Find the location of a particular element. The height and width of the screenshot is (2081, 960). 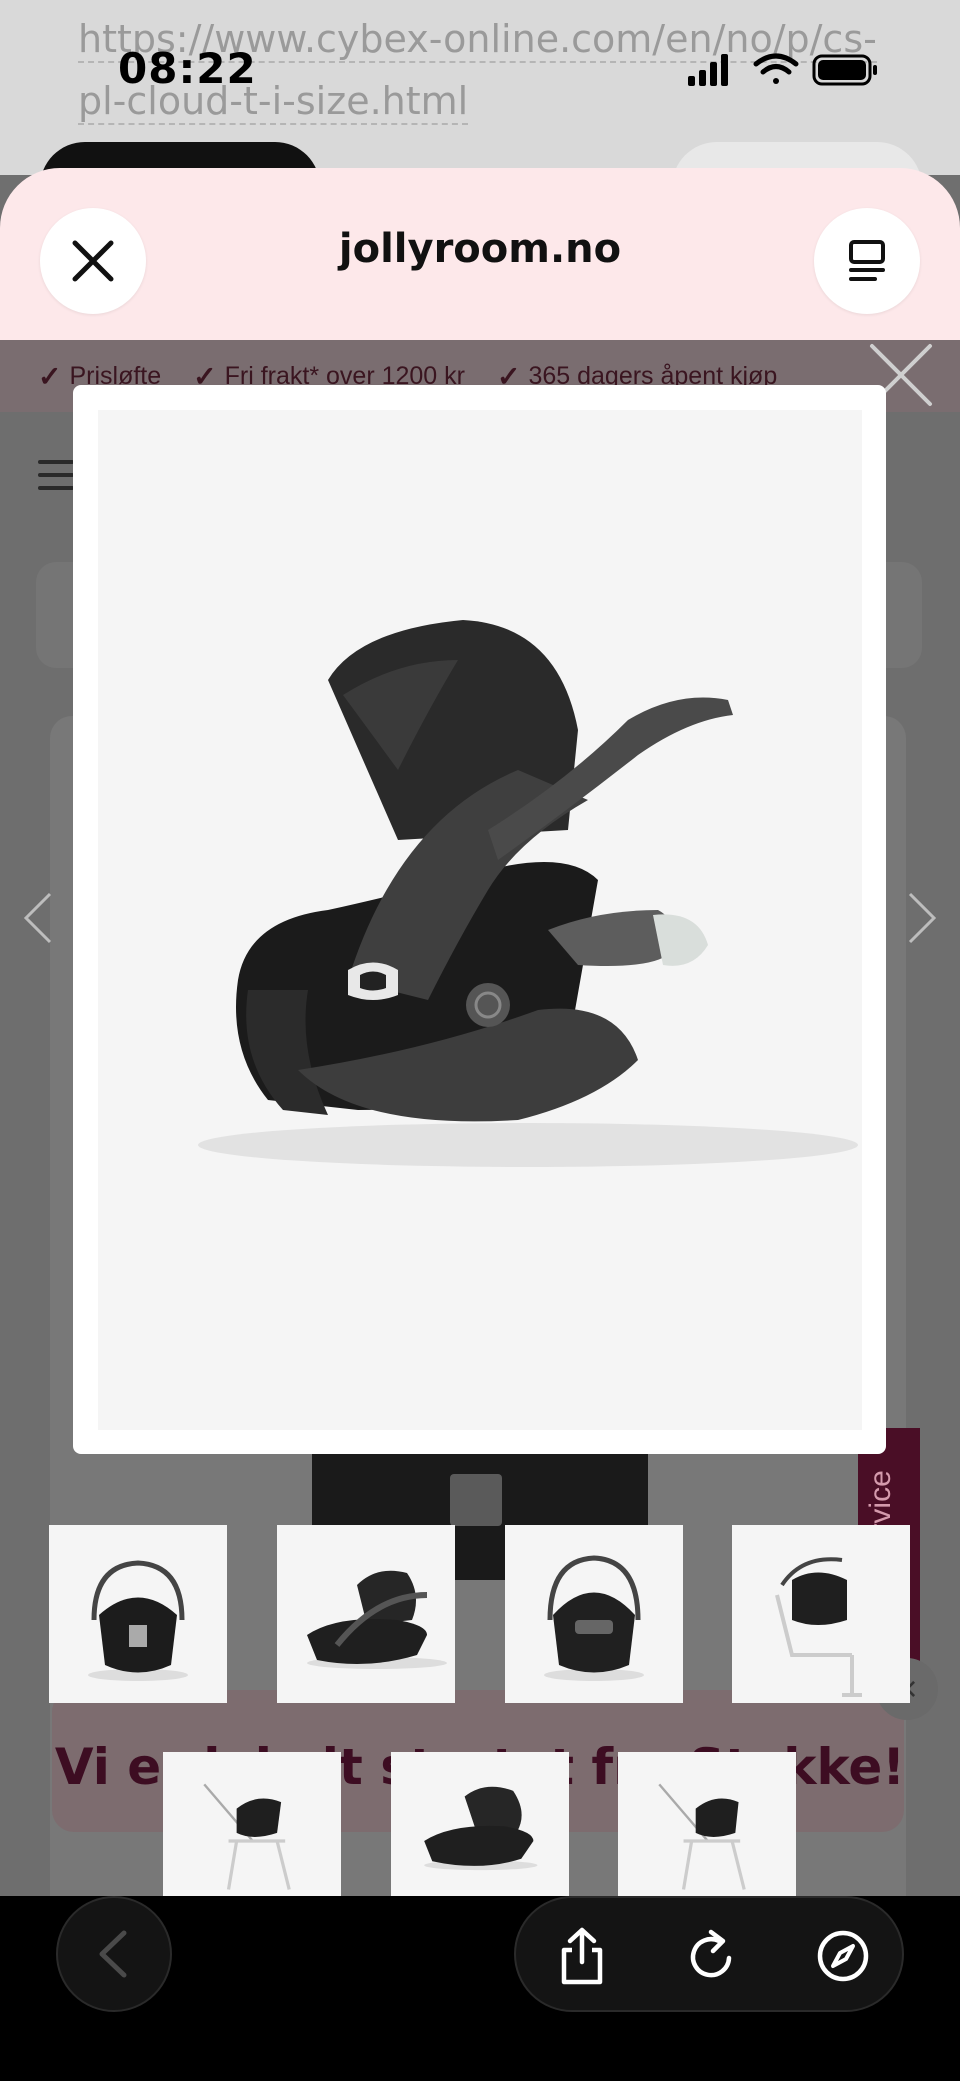

check-icon: ✓ is located at coordinates (50, 376).